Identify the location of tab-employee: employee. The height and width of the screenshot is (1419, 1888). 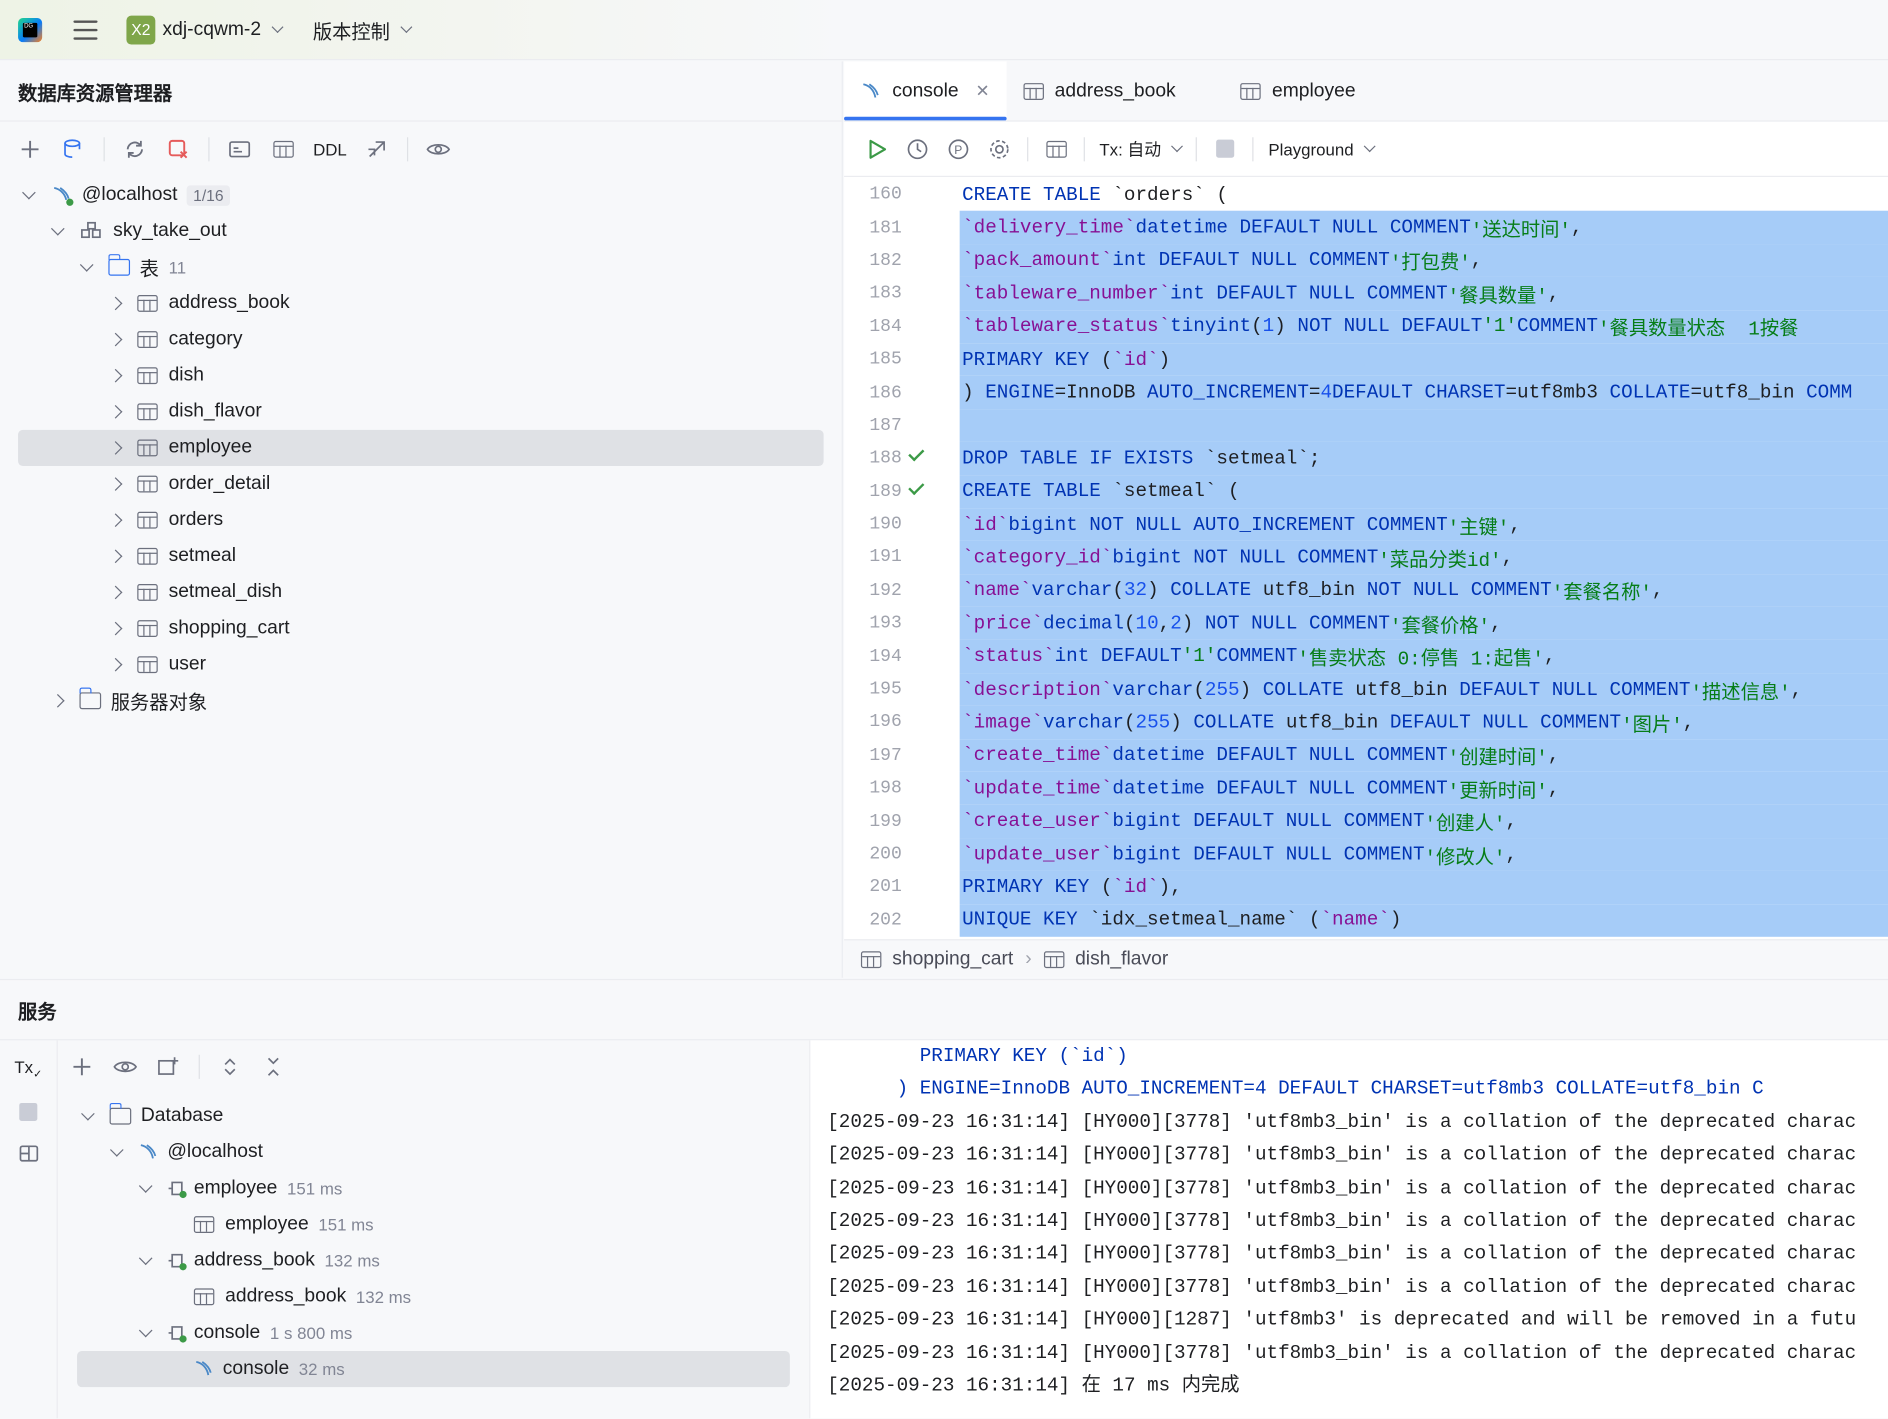
(1298, 90).